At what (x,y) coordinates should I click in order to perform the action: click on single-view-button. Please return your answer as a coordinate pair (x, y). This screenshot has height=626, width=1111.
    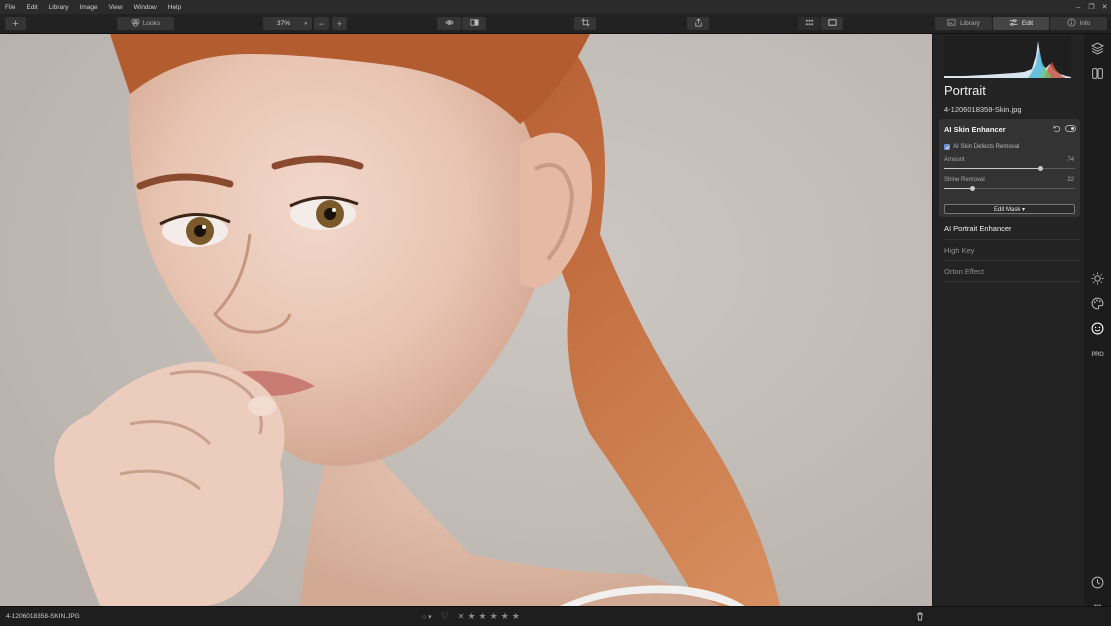
    Looking at the image, I should click on (832, 23).